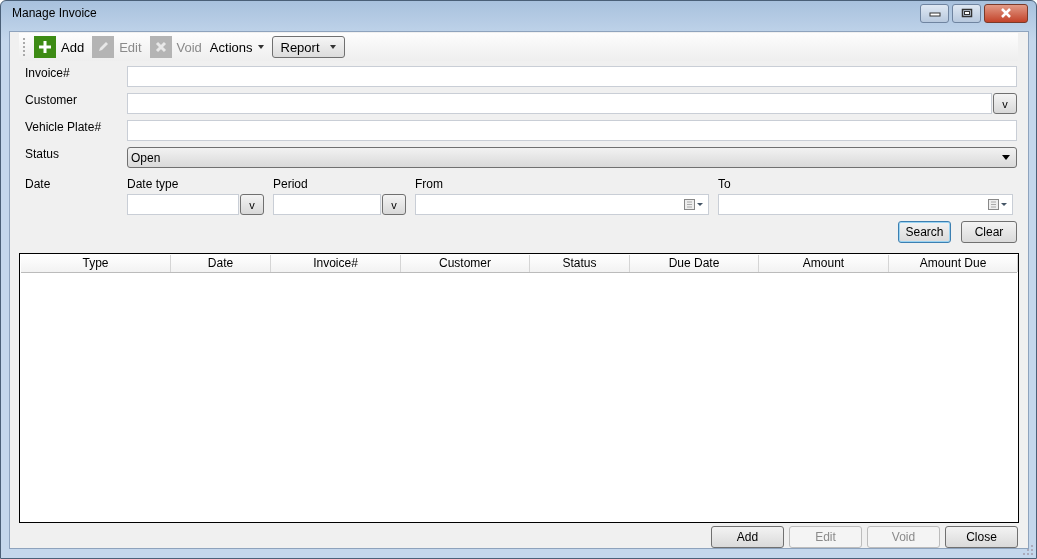  I want to click on column-header: Due Date, so click(694, 263).